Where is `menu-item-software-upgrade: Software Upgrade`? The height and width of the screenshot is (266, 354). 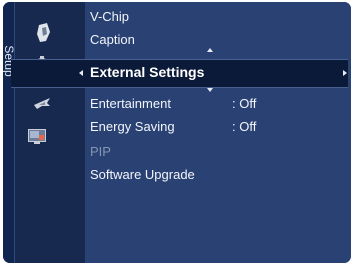
menu-item-software-upgrade: Software Upgrade is located at coordinates (142, 175).